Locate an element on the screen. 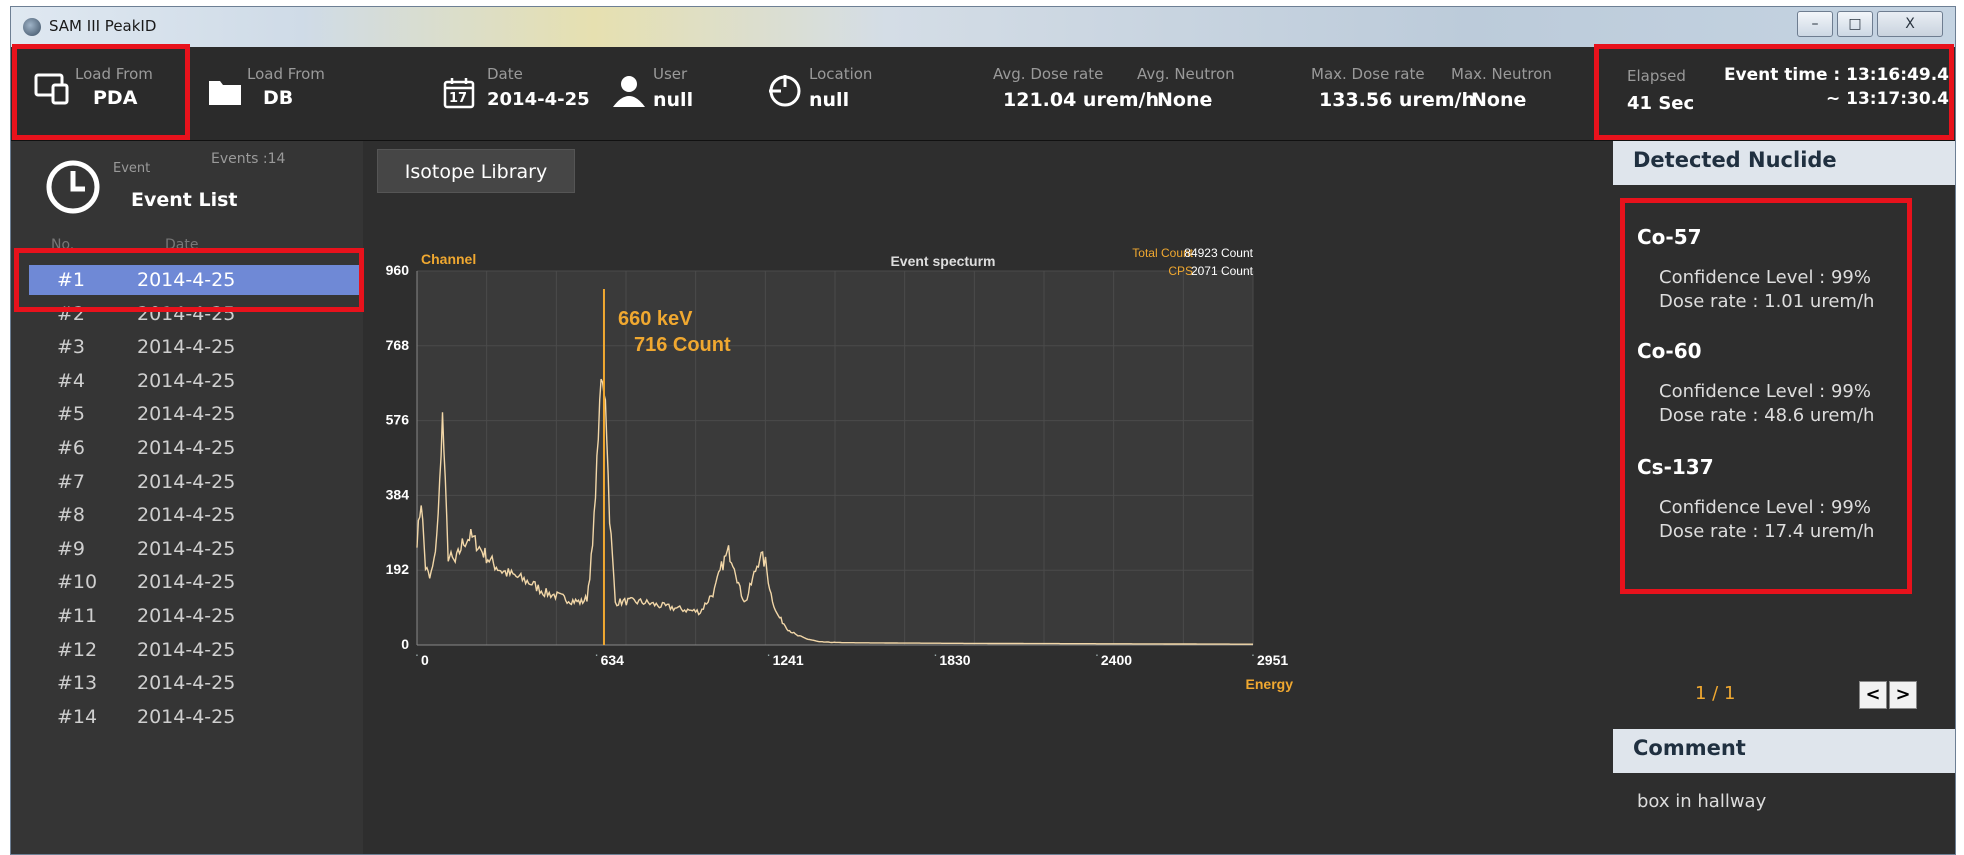 This screenshot has width=1964, height=855. event-number: #14 is located at coordinates (77, 716).